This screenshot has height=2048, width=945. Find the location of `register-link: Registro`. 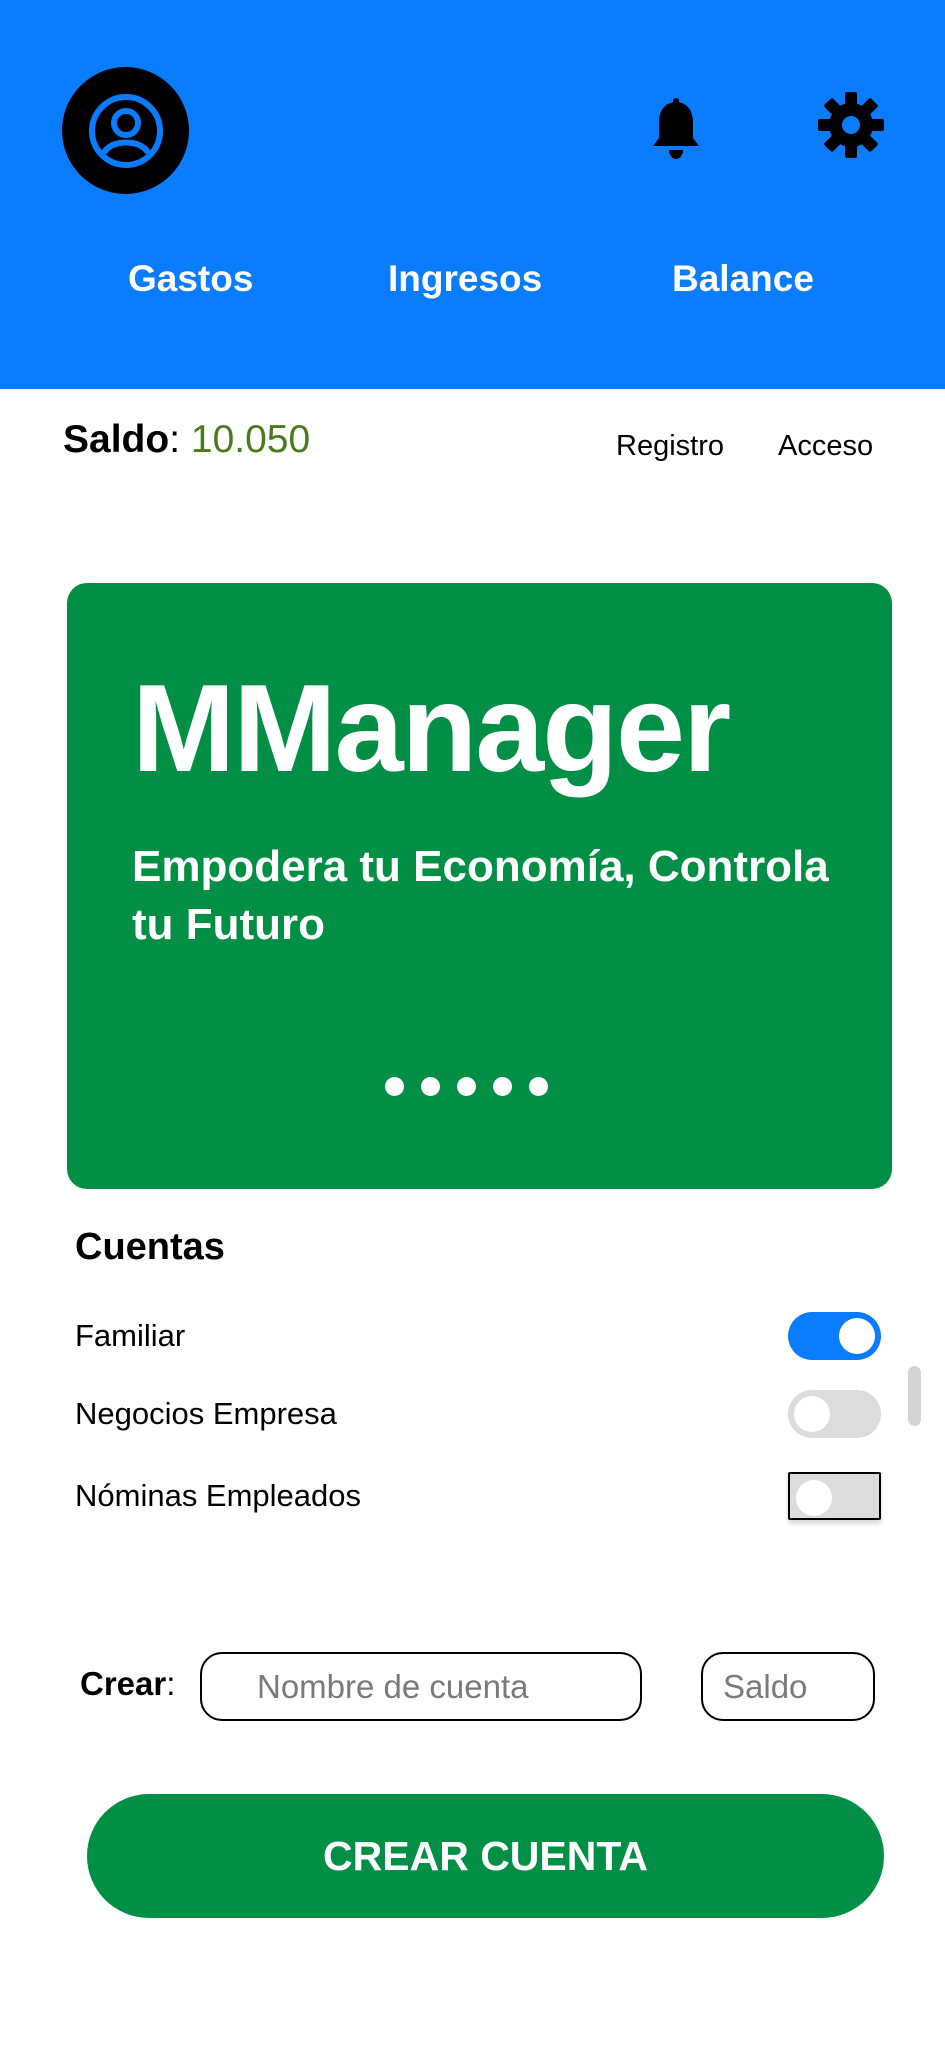

register-link: Registro is located at coordinates (670, 446).